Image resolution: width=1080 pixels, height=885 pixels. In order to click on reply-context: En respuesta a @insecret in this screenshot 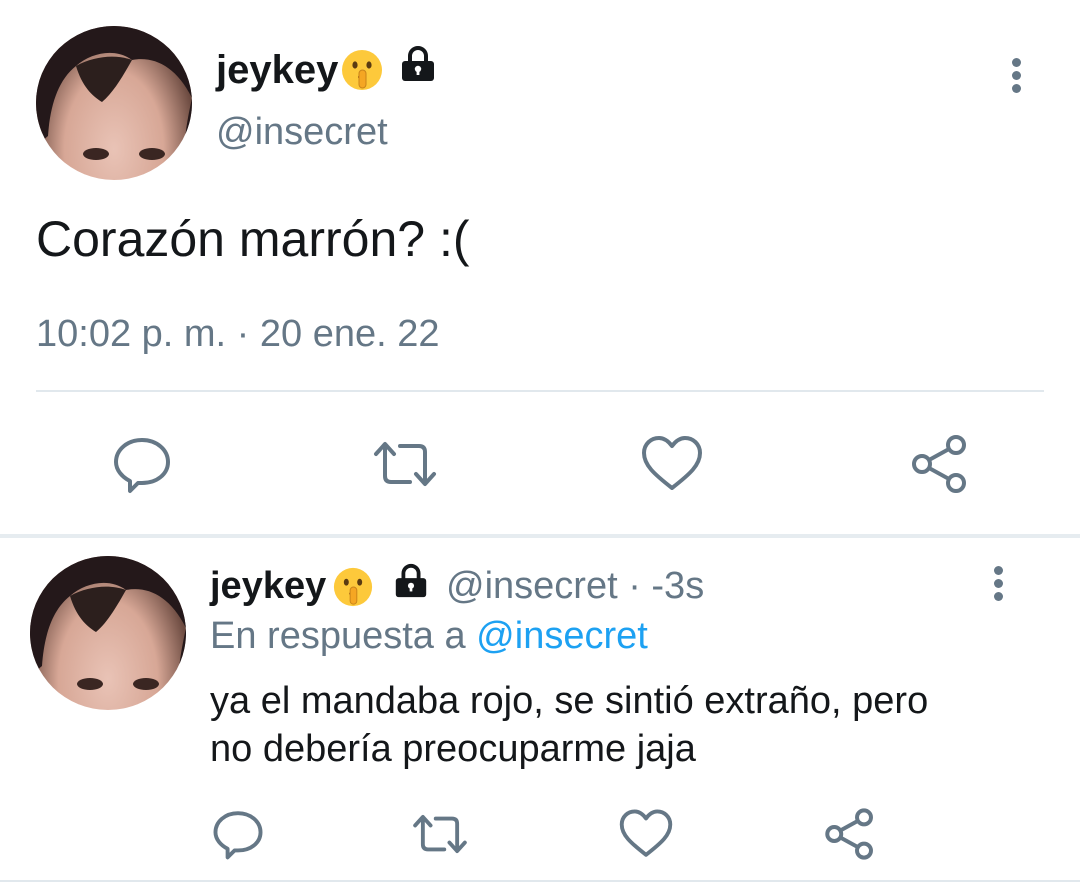, I will do `click(429, 636)`.